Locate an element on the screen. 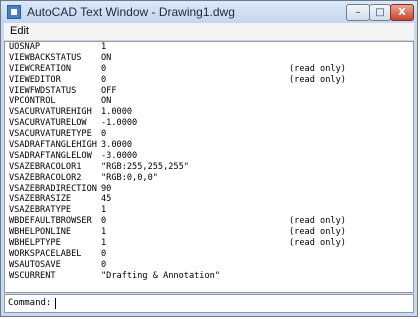  variable-name: VSADRAFTANGLEHIGH is located at coordinates (53, 145).